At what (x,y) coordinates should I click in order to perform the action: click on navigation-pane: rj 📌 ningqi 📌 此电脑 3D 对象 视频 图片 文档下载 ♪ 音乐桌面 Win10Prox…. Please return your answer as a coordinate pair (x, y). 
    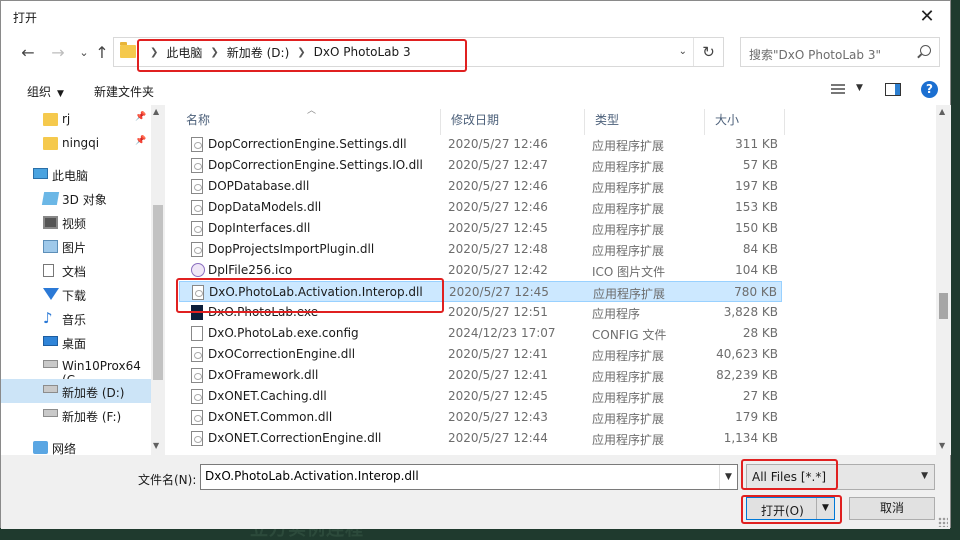
    Looking at the image, I should click on (83, 280).